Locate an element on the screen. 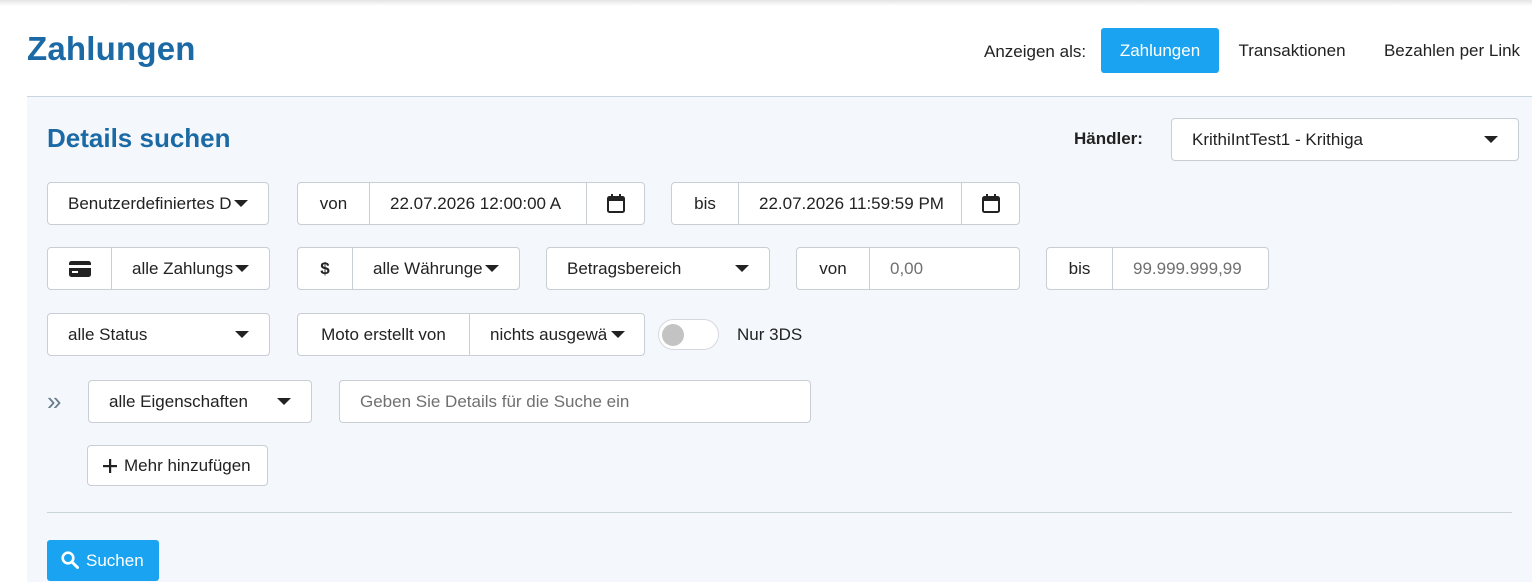 The image size is (1532, 582). date-preset-select: Benutzerdefiniertes D is located at coordinates (158, 203).